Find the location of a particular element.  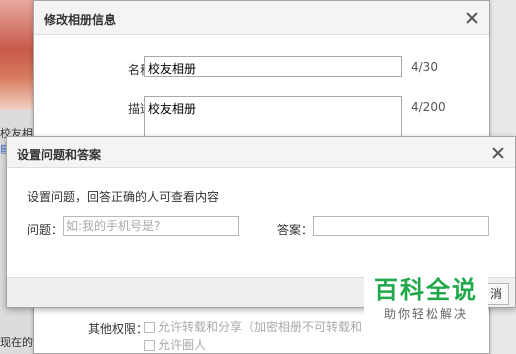

dialog-description: 设置问题，回答正确的人可查看内容 is located at coordinates (123, 197).